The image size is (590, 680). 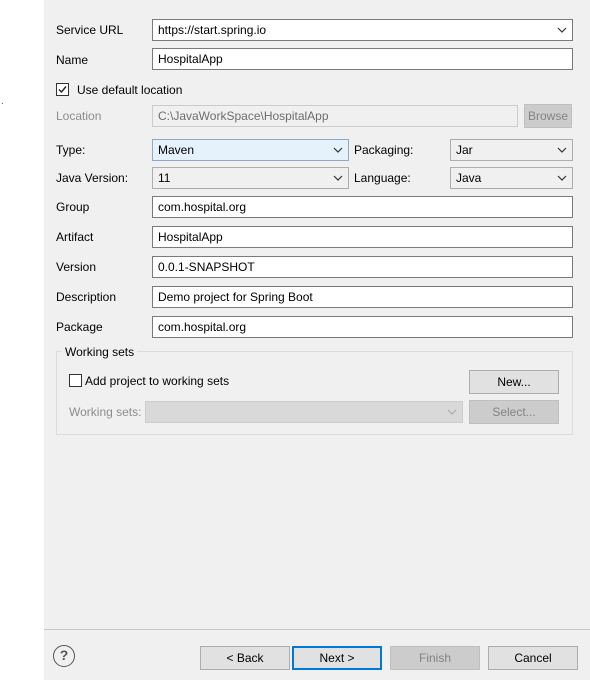 I want to click on use-default-location-checkbox, so click(x=62, y=89).